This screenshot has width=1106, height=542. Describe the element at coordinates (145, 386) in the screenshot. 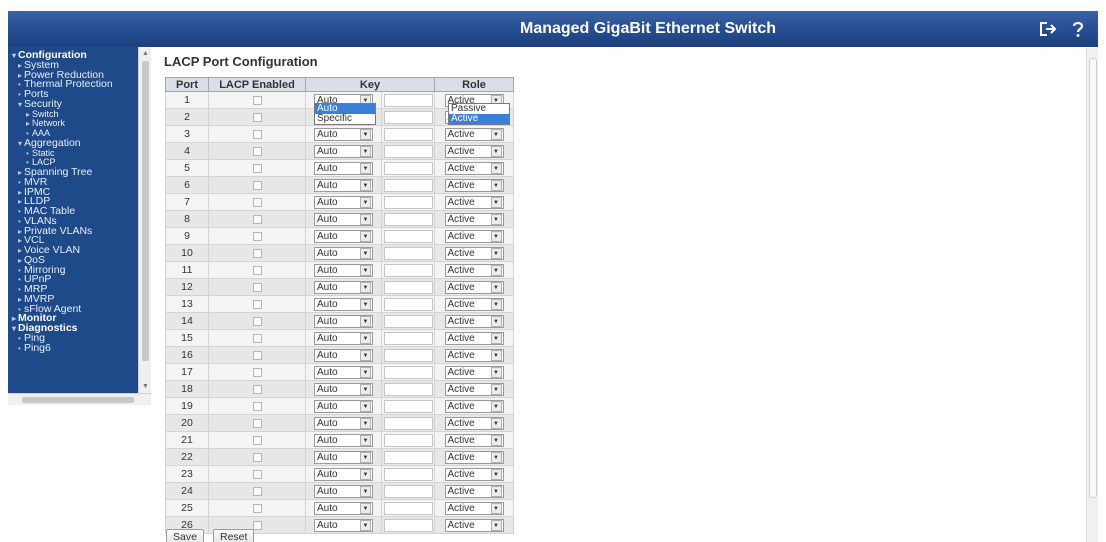

I see `scroll-down-arrow-icon: ▼` at that location.